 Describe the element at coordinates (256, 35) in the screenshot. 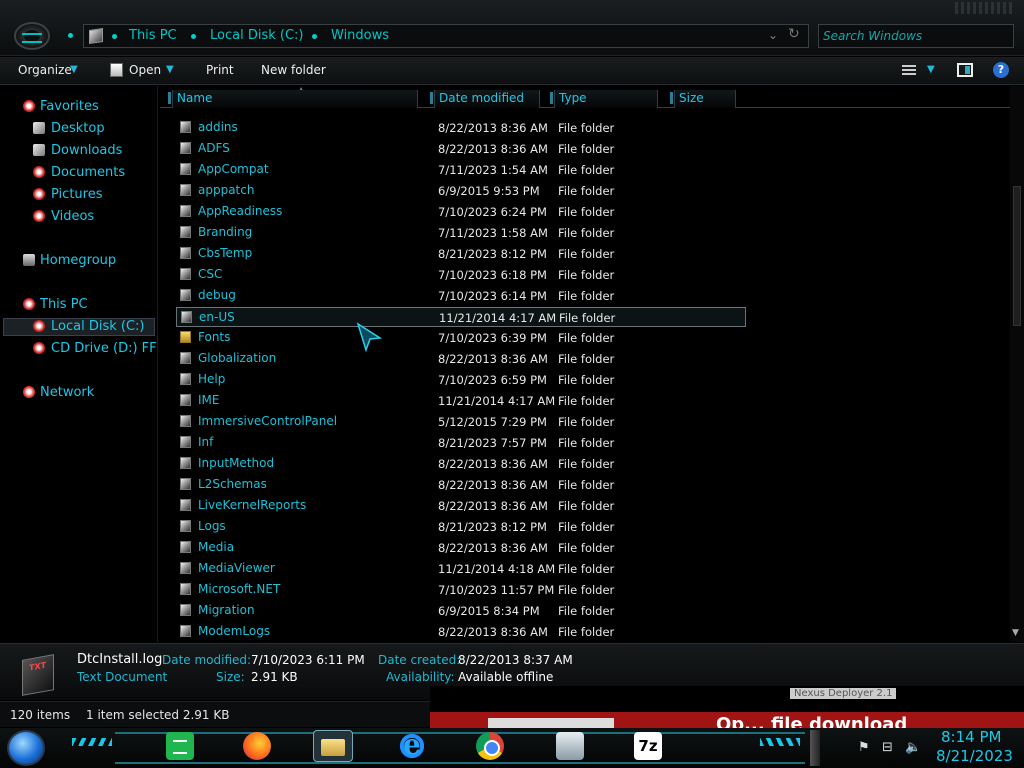

I see `breadcrumb-local-disk: Local Disk (C:)` at that location.